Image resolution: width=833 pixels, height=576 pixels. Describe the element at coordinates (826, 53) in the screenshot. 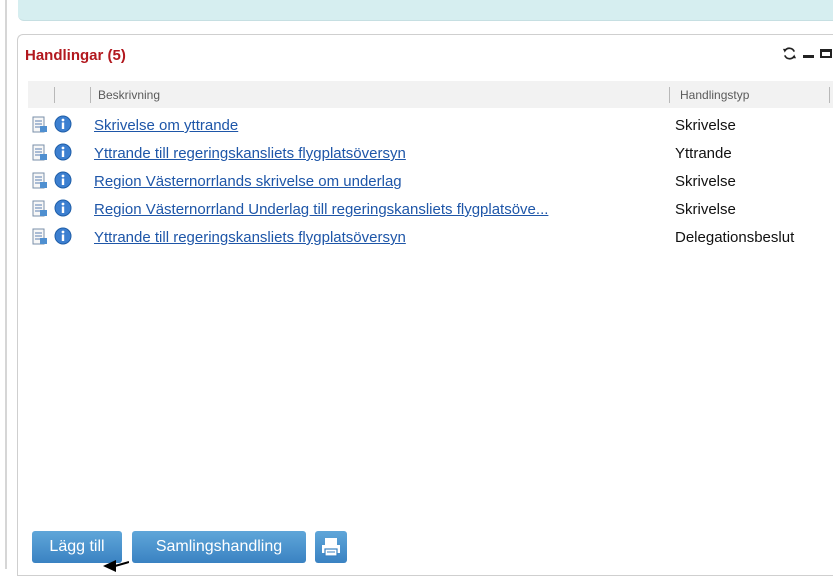

I see `maximize-icon` at that location.